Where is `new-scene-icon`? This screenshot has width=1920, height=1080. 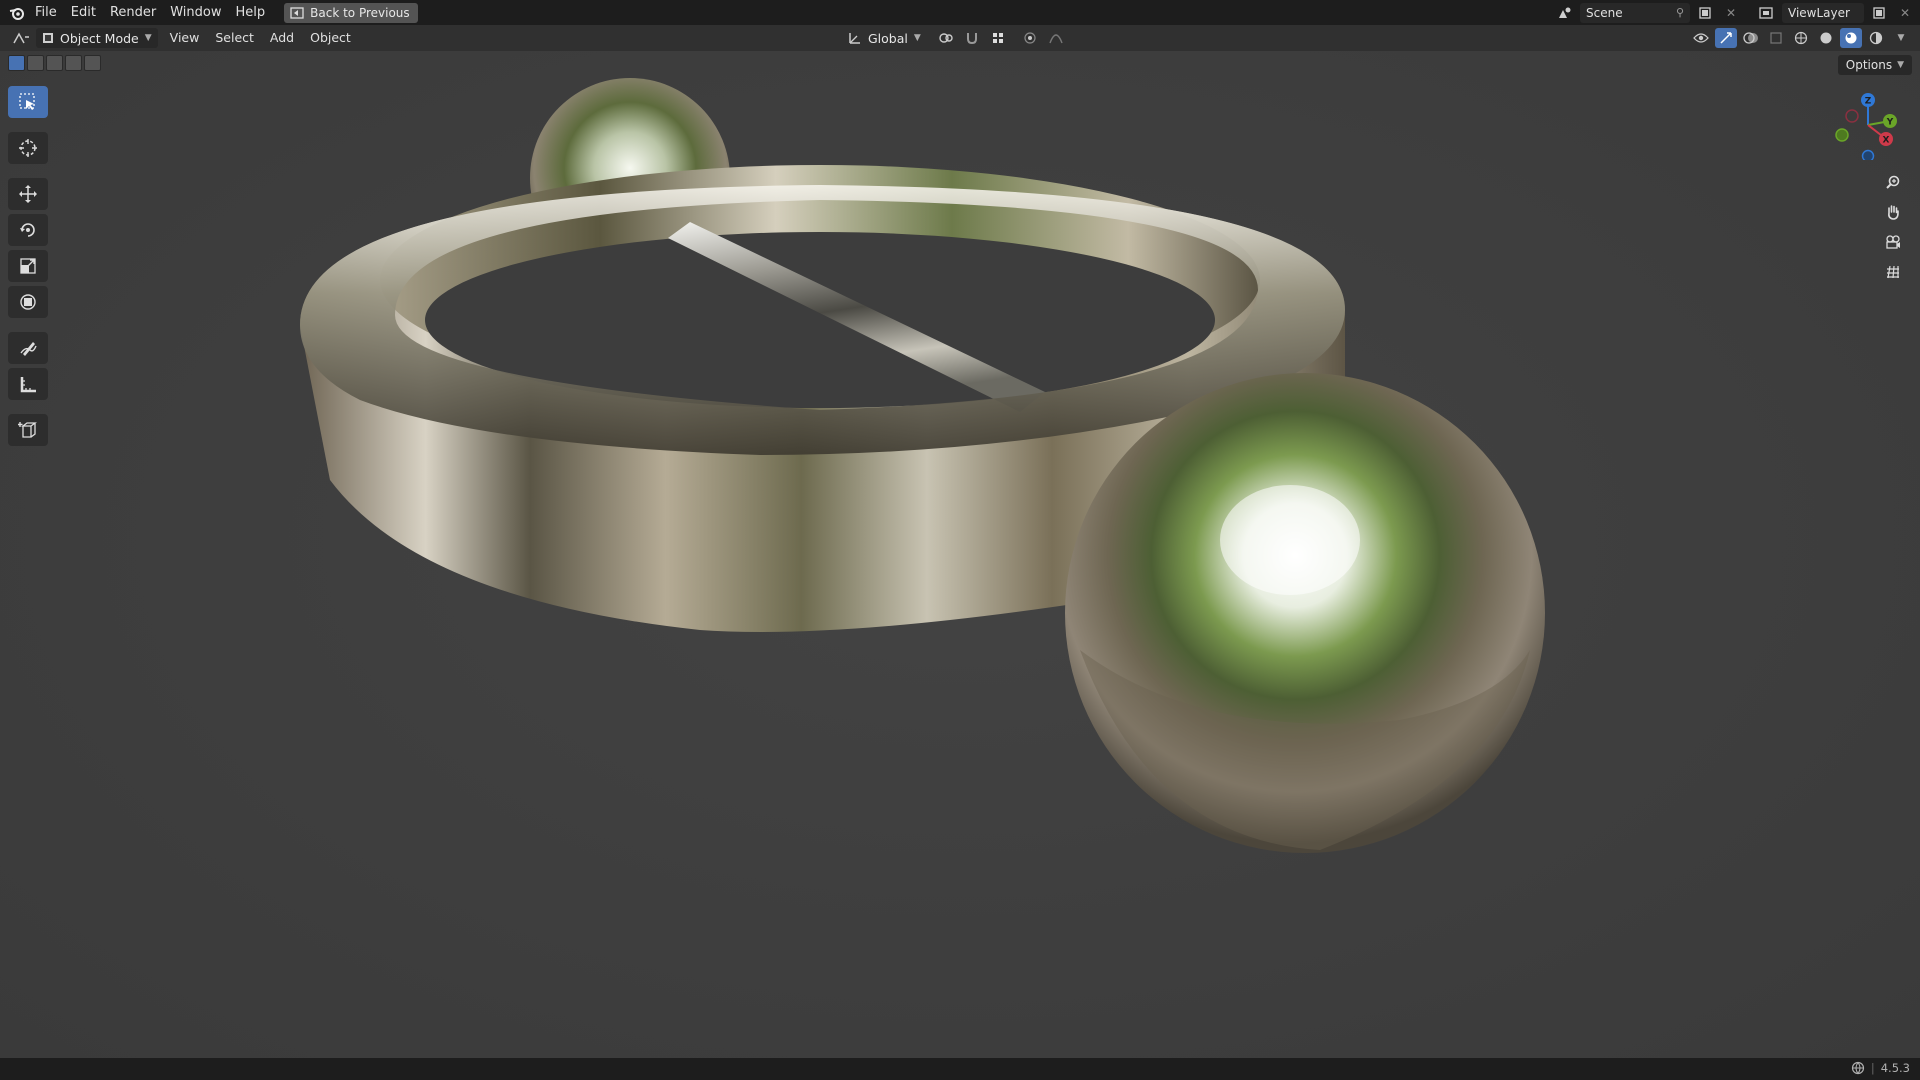 new-scene-icon is located at coordinates (1705, 13).